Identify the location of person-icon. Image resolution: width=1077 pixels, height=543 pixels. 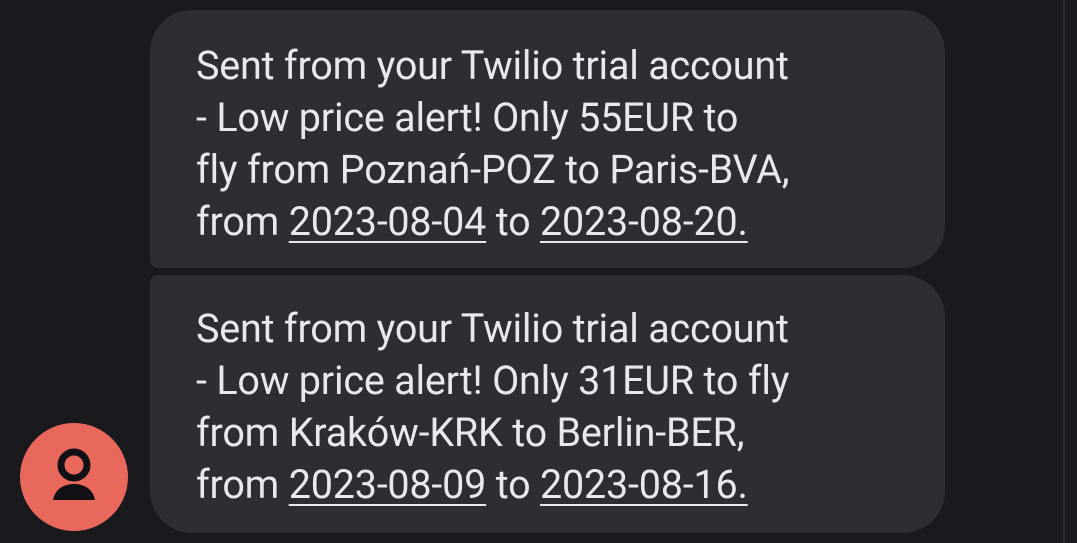
(74, 474).